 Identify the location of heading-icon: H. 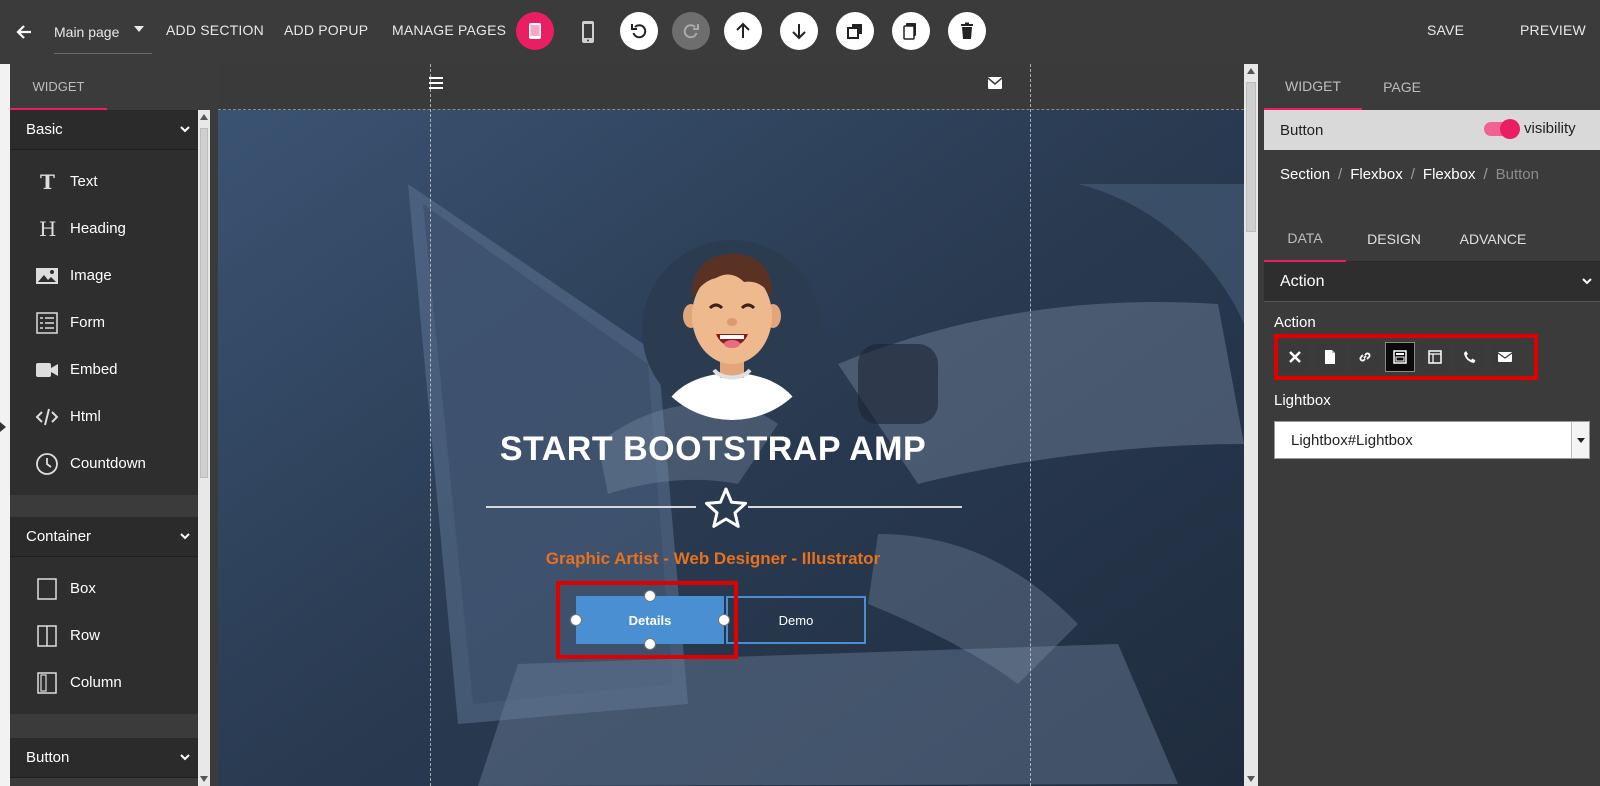
(47, 229).